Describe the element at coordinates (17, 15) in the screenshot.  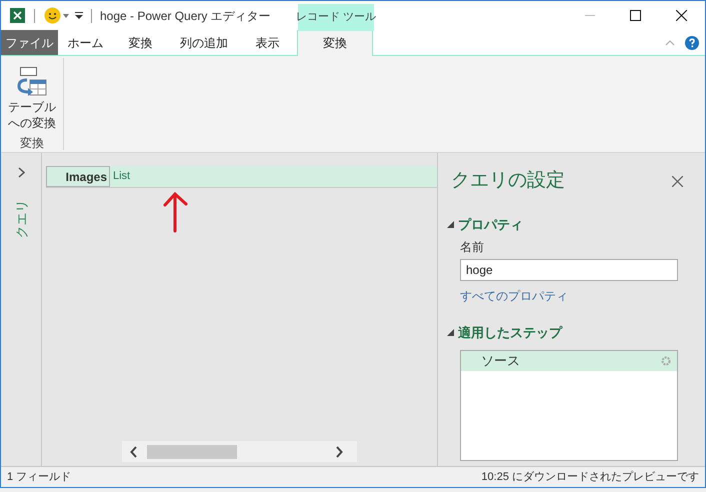
I see `excel-logo-icon` at that location.